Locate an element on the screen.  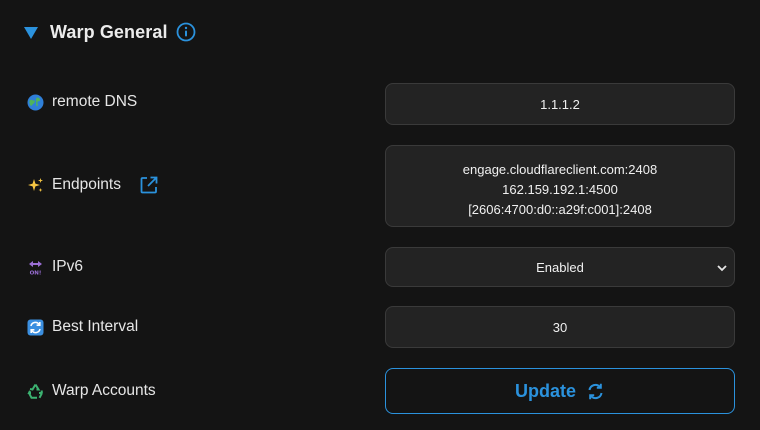
update-button-label: Update is located at coordinates (545, 390).